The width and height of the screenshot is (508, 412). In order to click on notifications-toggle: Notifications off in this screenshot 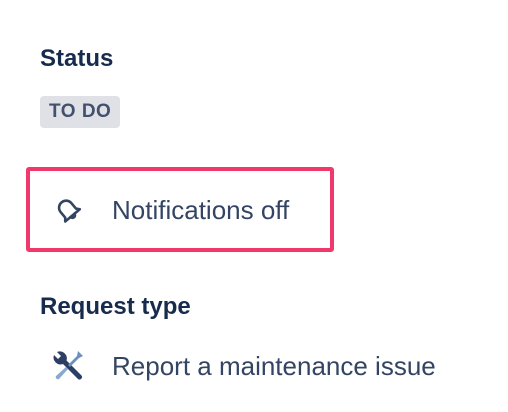, I will do `click(167, 210)`.